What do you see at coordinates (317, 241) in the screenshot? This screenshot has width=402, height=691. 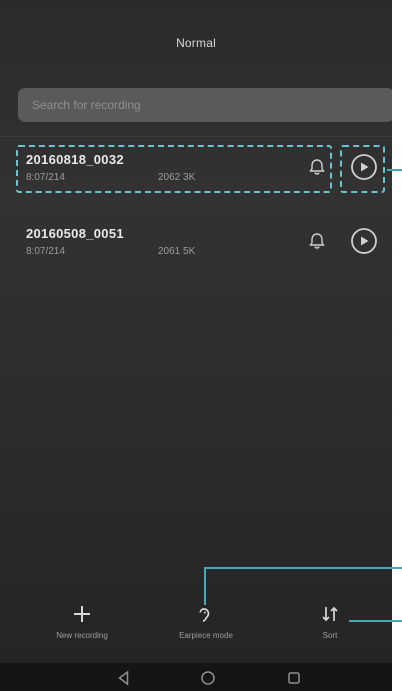 I see `bell-icon` at bounding box center [317, 241].